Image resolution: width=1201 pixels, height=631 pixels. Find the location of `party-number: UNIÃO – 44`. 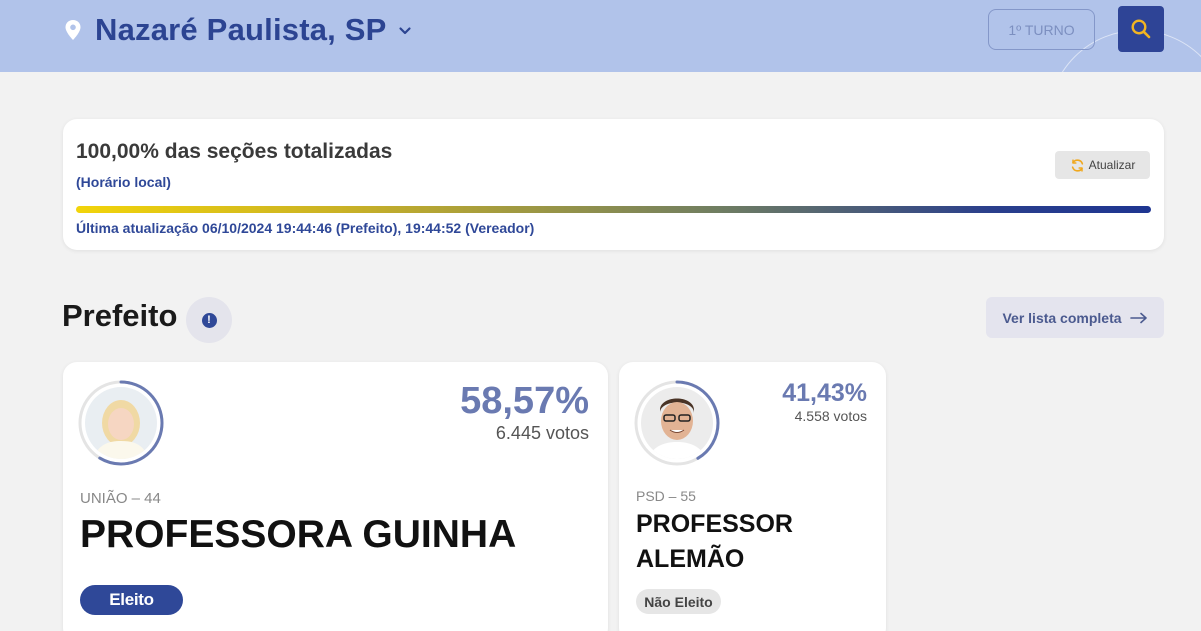

party-number: UNIÃO – 44 is located at coordinates (120, 498).